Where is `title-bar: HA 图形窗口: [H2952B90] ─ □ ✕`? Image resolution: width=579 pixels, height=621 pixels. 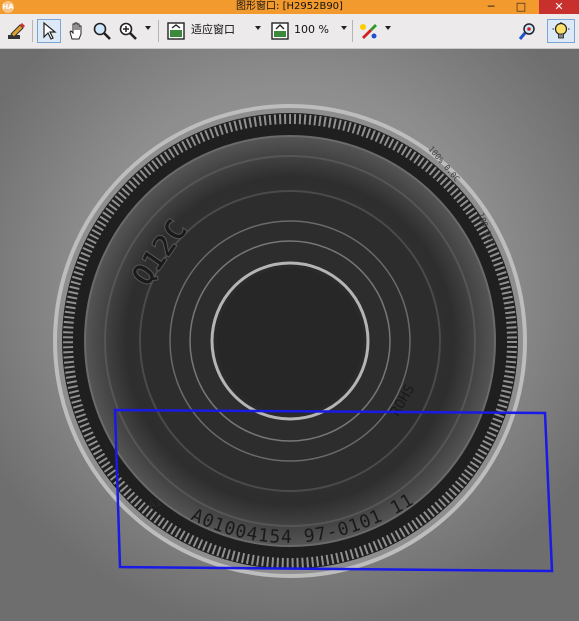 title-bar: HA 图形窗口: [H2952B90] ─ □ ✕ is located at coordinates (289, 7).